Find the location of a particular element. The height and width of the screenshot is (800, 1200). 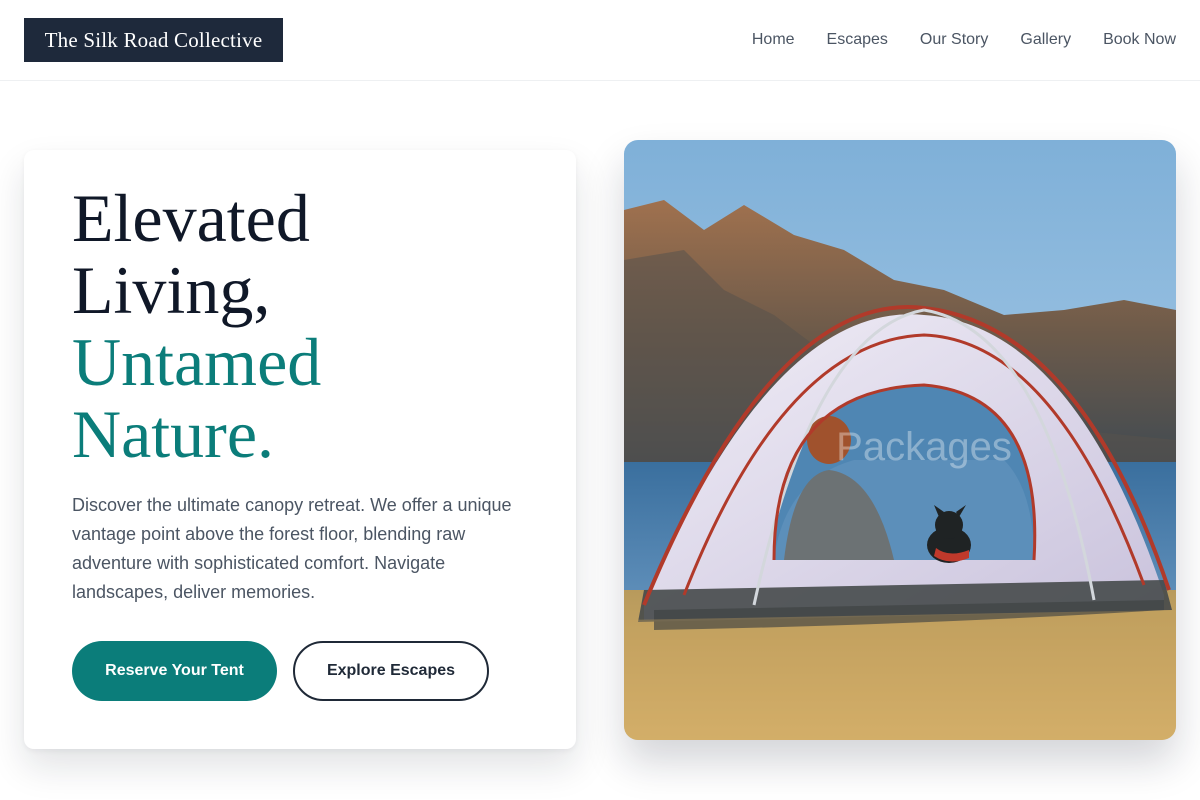

nav-escapes: Escapes is located at coordinates (857, 40).